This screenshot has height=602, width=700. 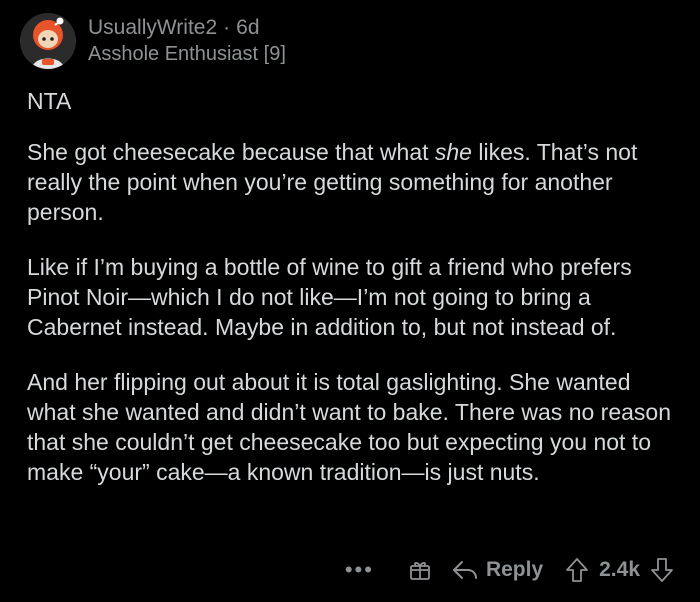 I want to click on avatar-image, so click(x=48, y=41).